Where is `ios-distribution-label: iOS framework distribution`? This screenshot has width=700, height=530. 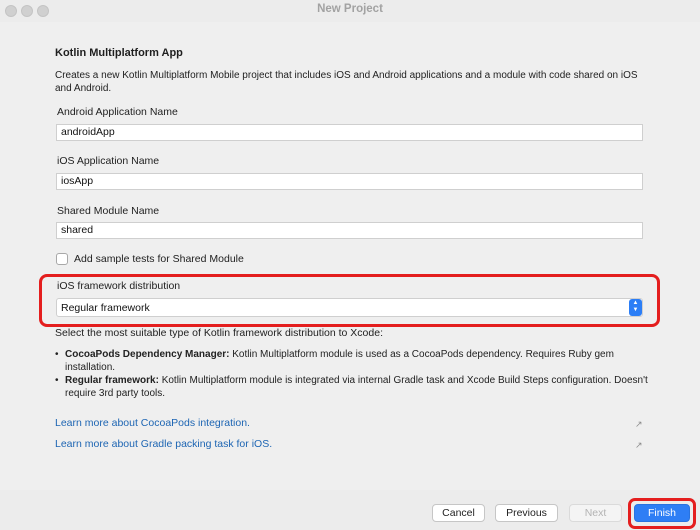 ios-distribution-label: iOS framework distribution is located at coordinates (119, 286).